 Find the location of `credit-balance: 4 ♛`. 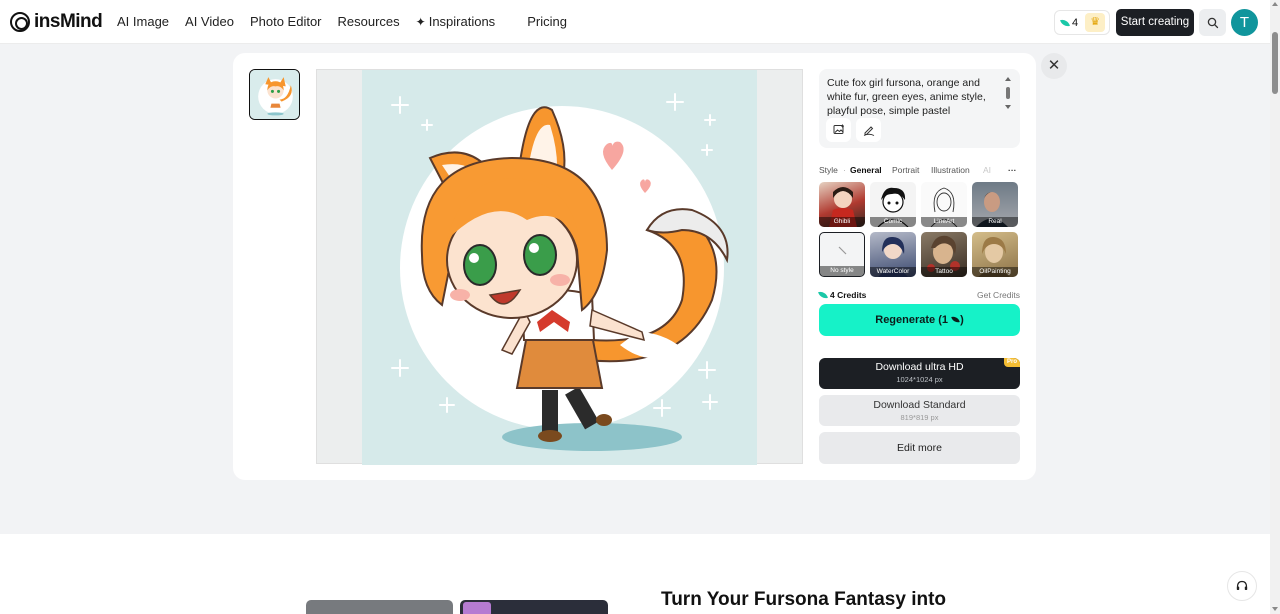

credit-balance: 4 ♛ is located at coordinates (1082, 22).